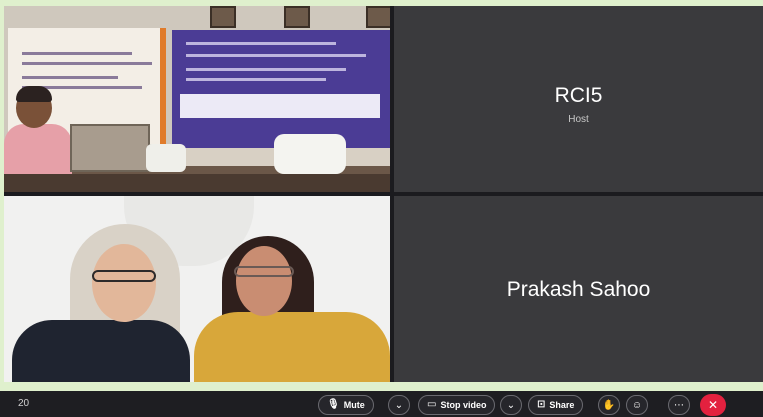 This screenshot has height=417, width=763. I want to click on reactions-button: ☺, so click(637, 405).